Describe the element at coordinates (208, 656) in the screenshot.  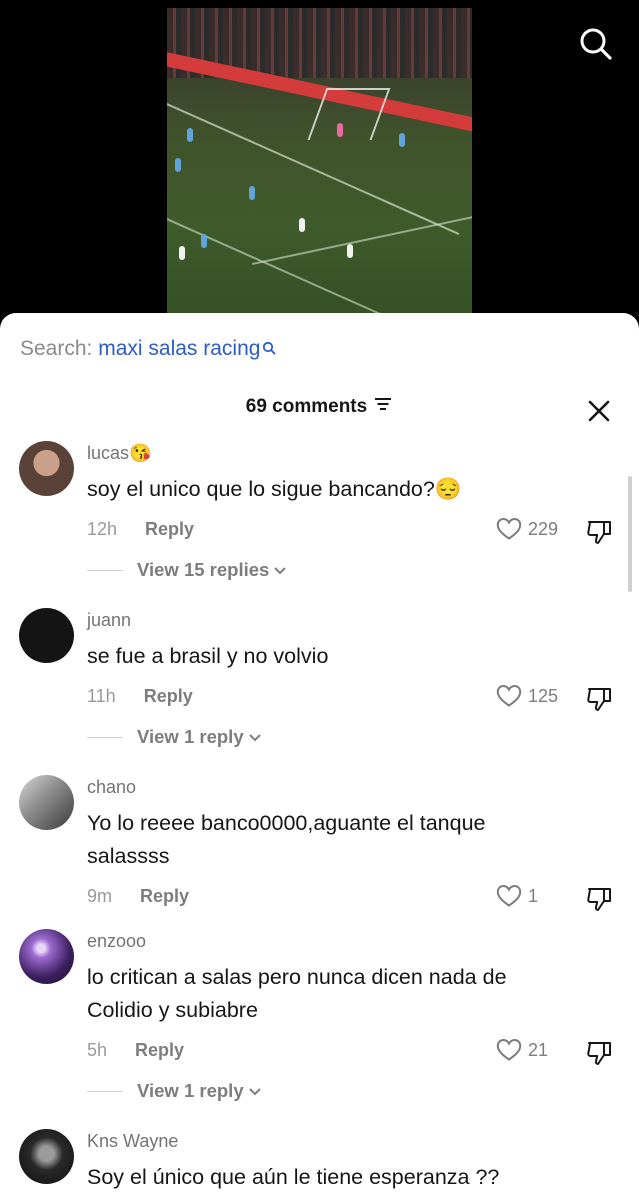
I see `comment-text: se fue a brasil y no volvio` at that location.